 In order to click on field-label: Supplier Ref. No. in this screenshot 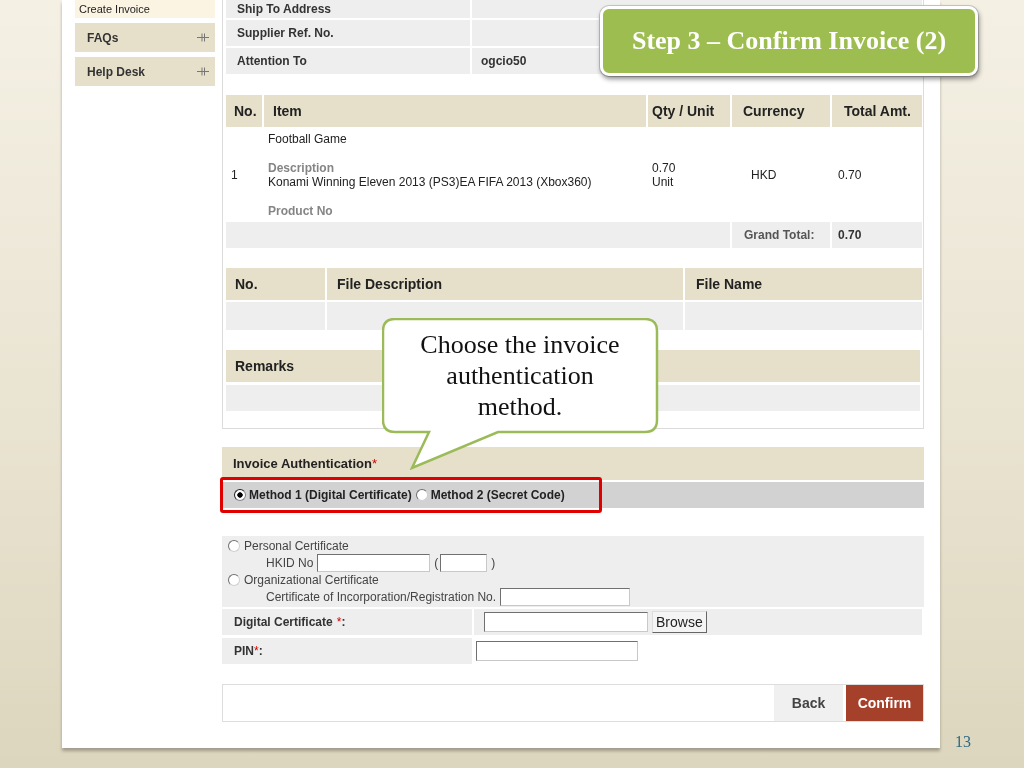, I will do `click(348, 33)`.